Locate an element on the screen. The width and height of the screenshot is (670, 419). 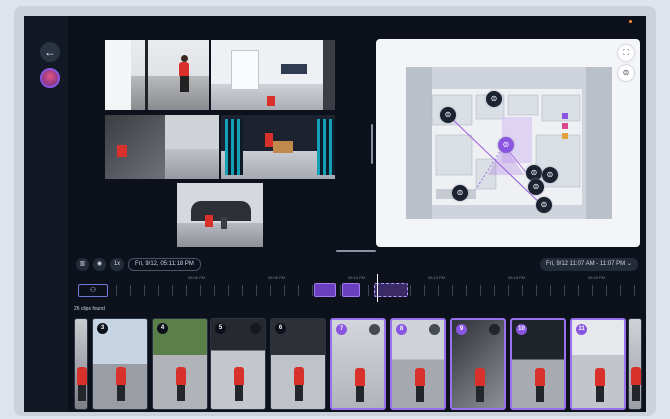
map-camera-marker-5: ⊜ is located at coordinates (550, 175).